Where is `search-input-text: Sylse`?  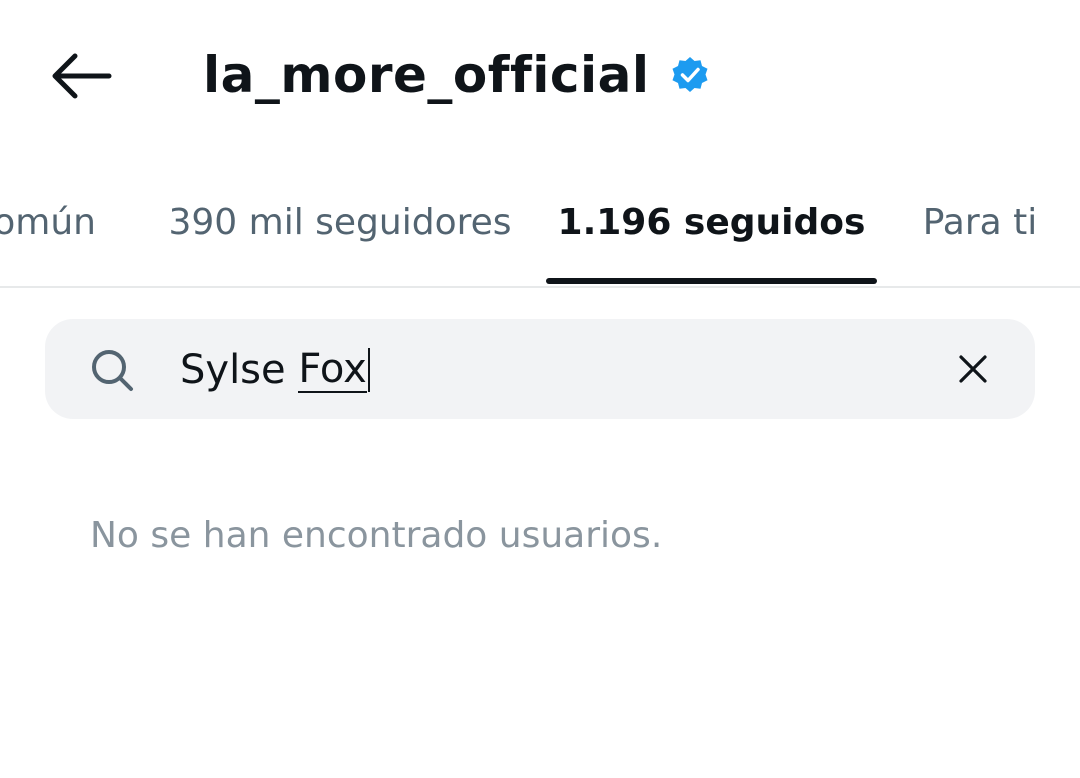 search-input-text: Sylse is located at coordinates (239, 370).